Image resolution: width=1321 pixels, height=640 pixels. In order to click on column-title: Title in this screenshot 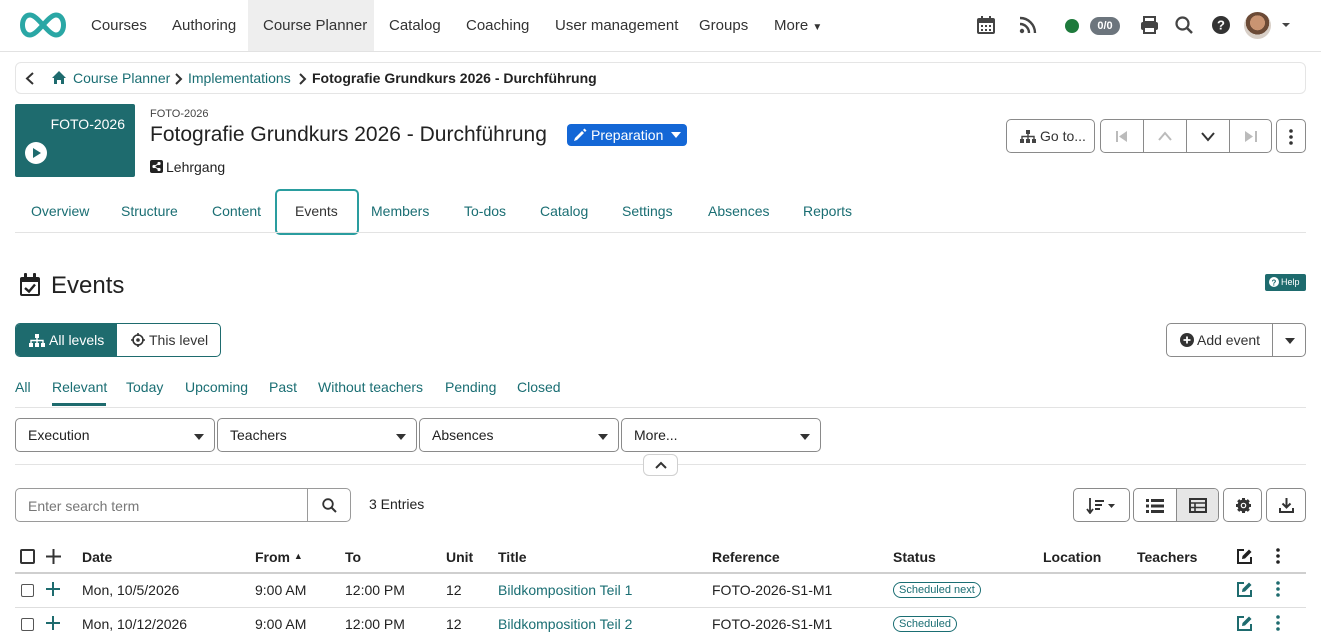, I will do `click(512, 557)`.